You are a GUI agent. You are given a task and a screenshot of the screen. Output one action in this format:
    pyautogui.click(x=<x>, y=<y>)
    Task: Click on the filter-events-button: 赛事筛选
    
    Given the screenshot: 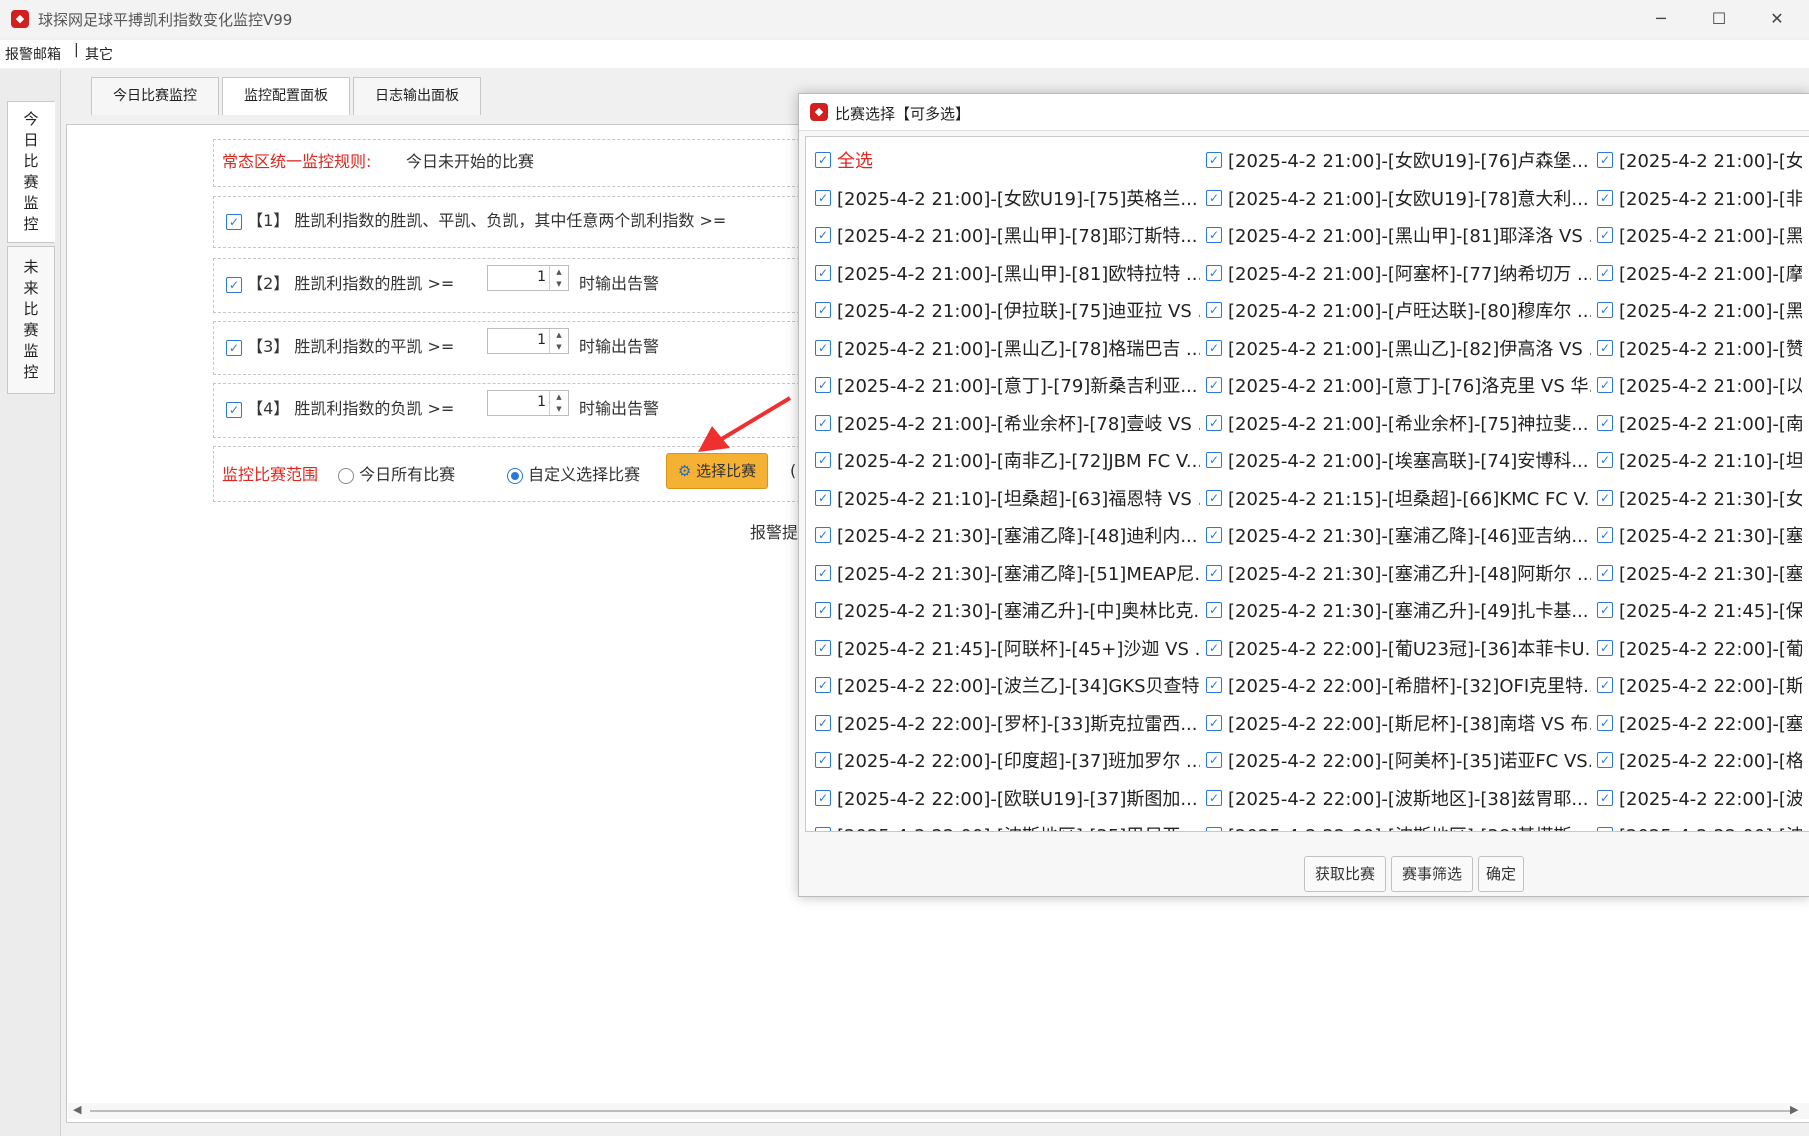 What is the action you would take?
    pyautogui.click(x=1432, y=874)
    